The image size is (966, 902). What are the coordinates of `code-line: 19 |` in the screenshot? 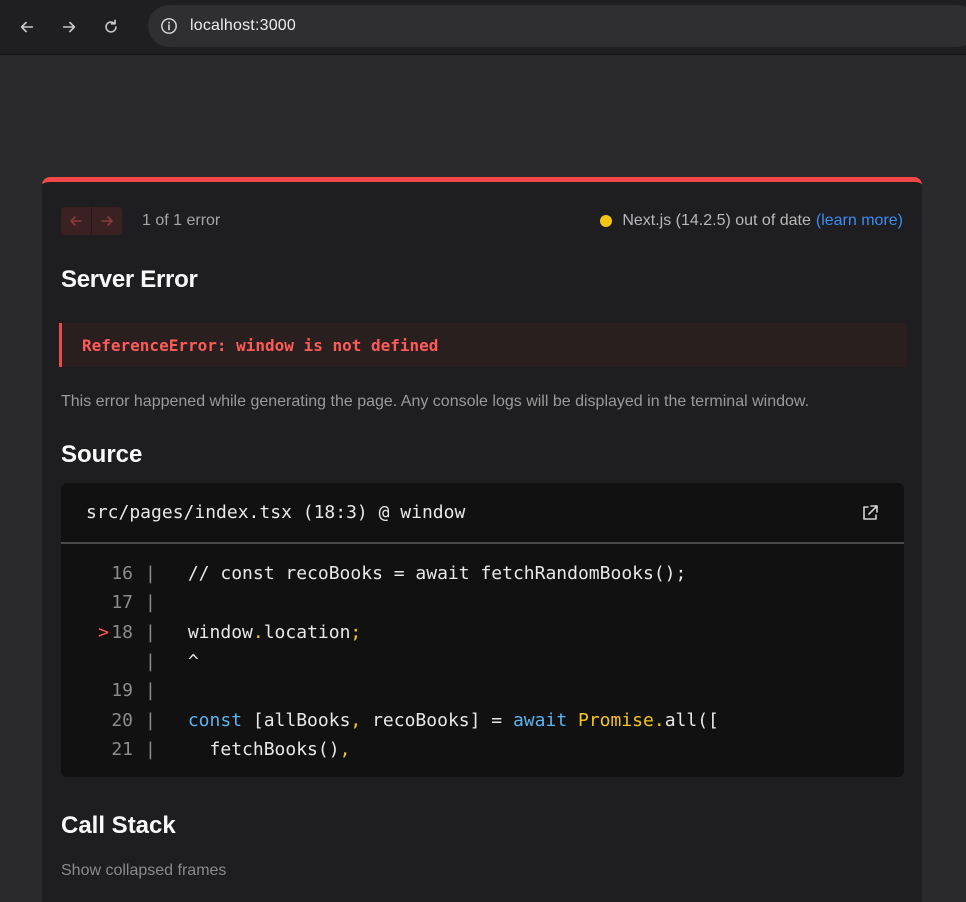 It's located at (482, 690).